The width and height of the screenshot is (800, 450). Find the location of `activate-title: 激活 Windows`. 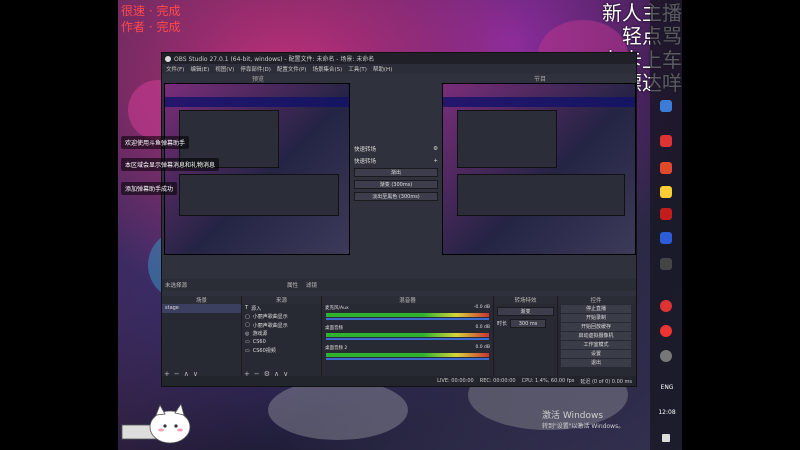

activate-title: 激活 Windows is located at coordinates (573, 416).